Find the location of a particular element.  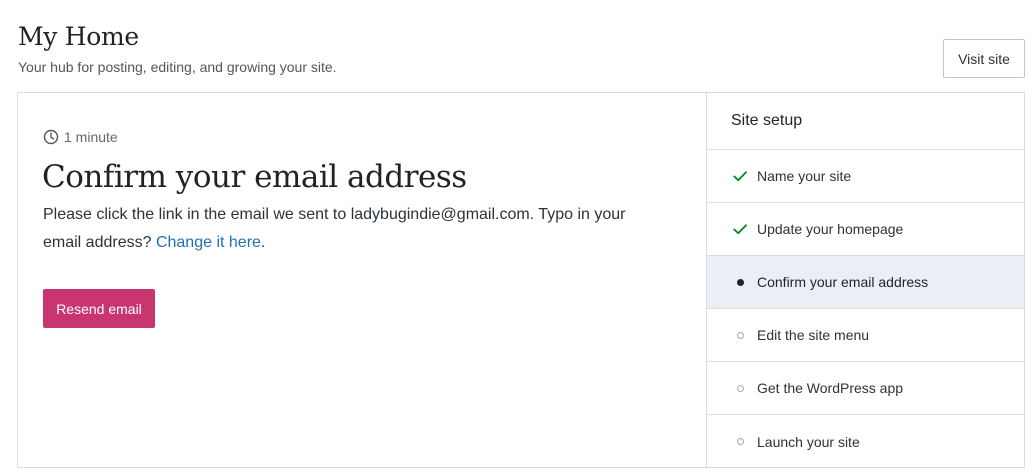

filled-dot-icon is located at coordinates (740, 282).